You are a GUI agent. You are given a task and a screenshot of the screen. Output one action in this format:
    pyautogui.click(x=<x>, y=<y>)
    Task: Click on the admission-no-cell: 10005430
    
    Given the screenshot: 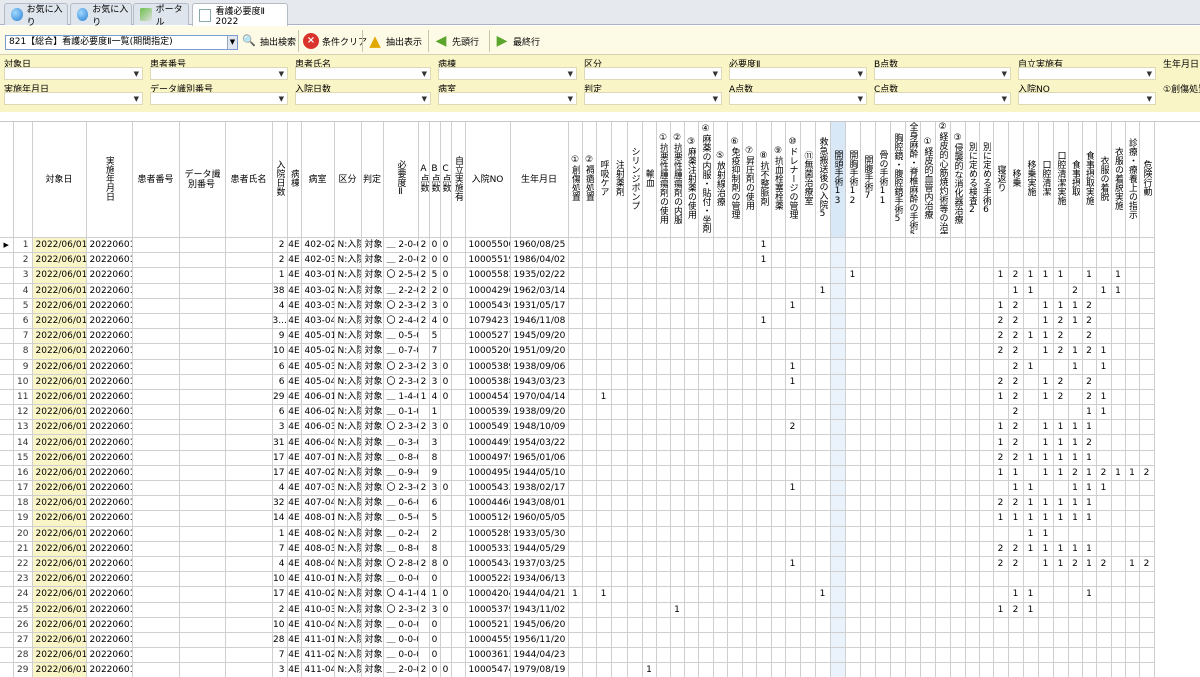 What is the action you would take?
    pyautogui.click(x=488, y=306)
    